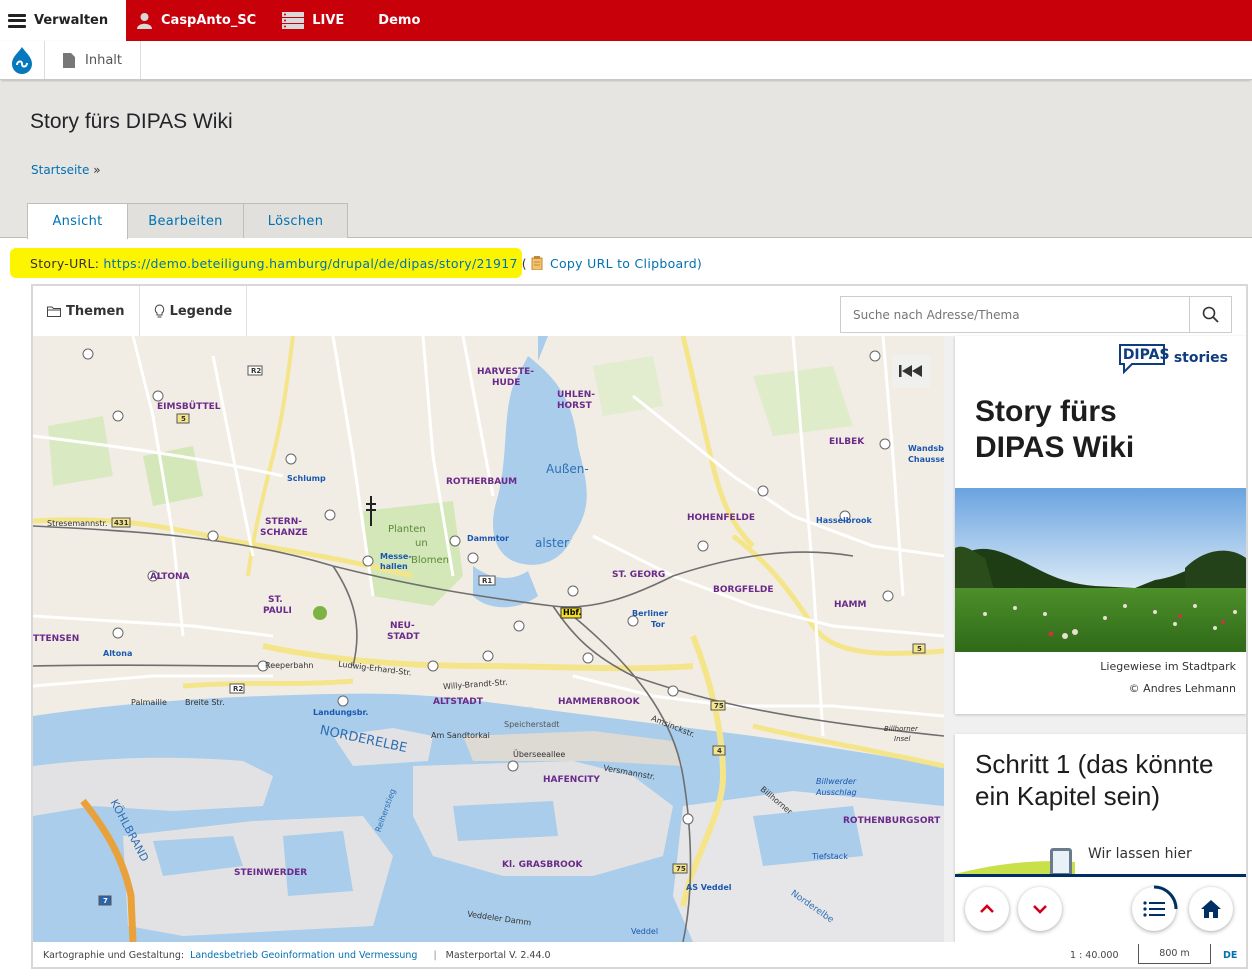  What do you see at coordinates (1055, 429) in the screenshot?
I see `story-title: Story fürs DIPAS Wiki` at bounding box center [1055, 429].